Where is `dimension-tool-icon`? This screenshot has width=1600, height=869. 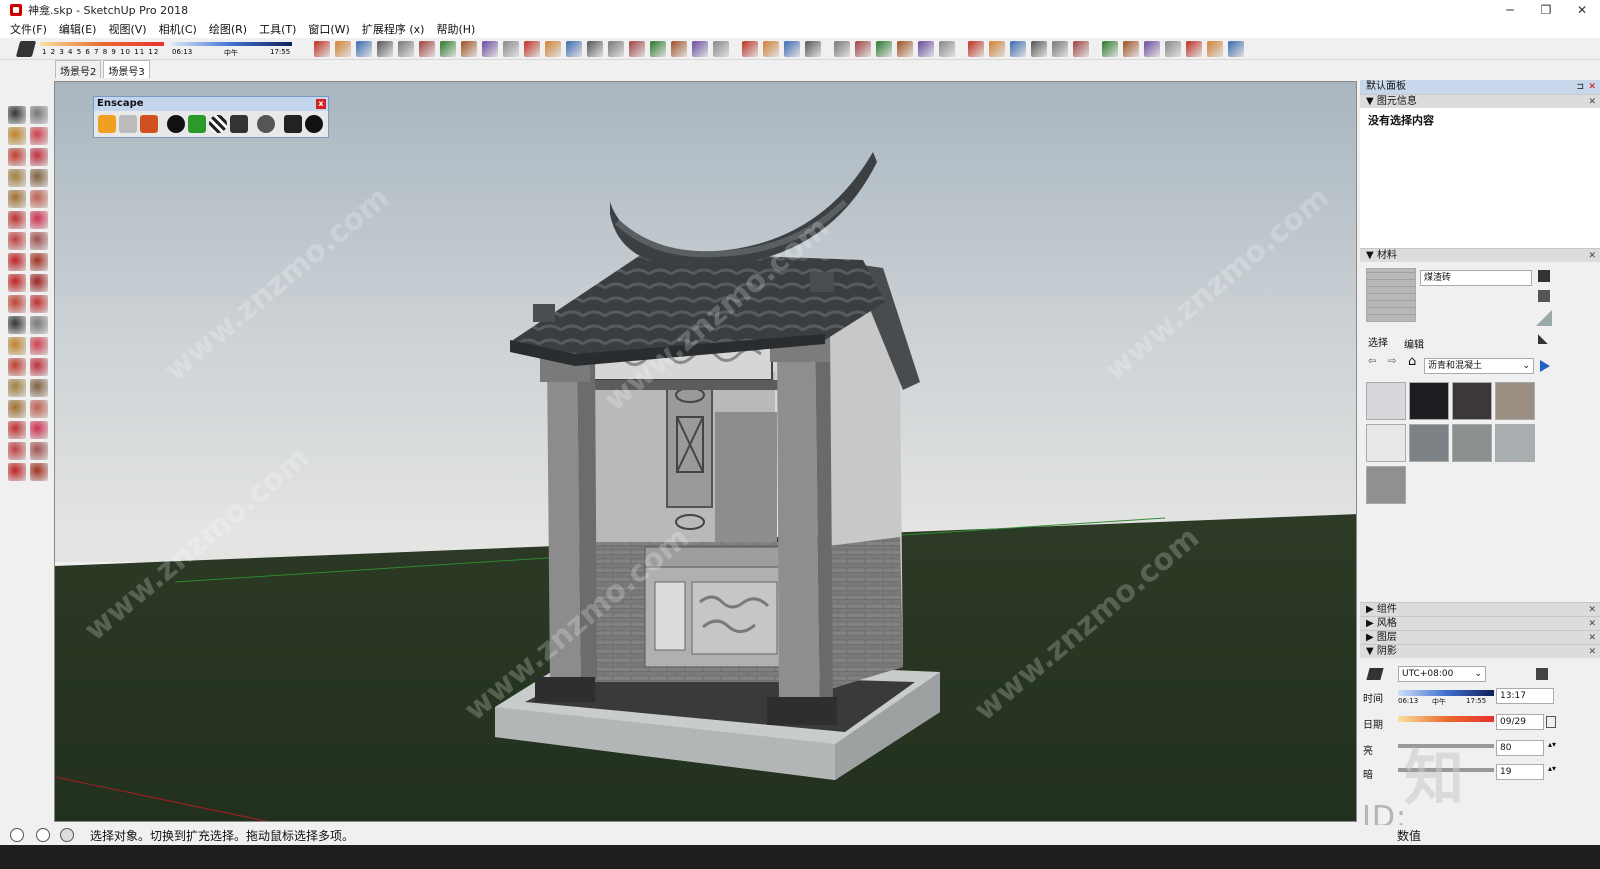
dimension-tool-icon is located at coordinates (616, 49).